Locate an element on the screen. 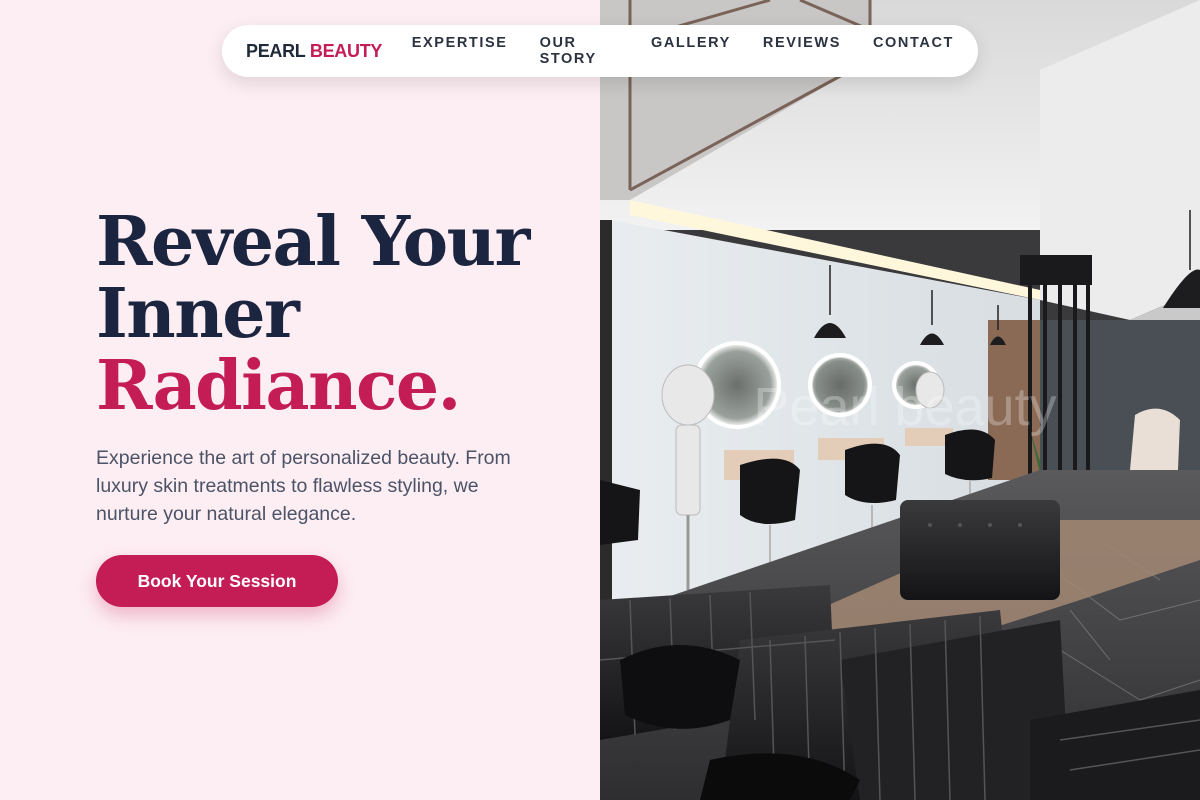  brand-logo: PEARL BEAUTY is located at coordinates (329, 51).